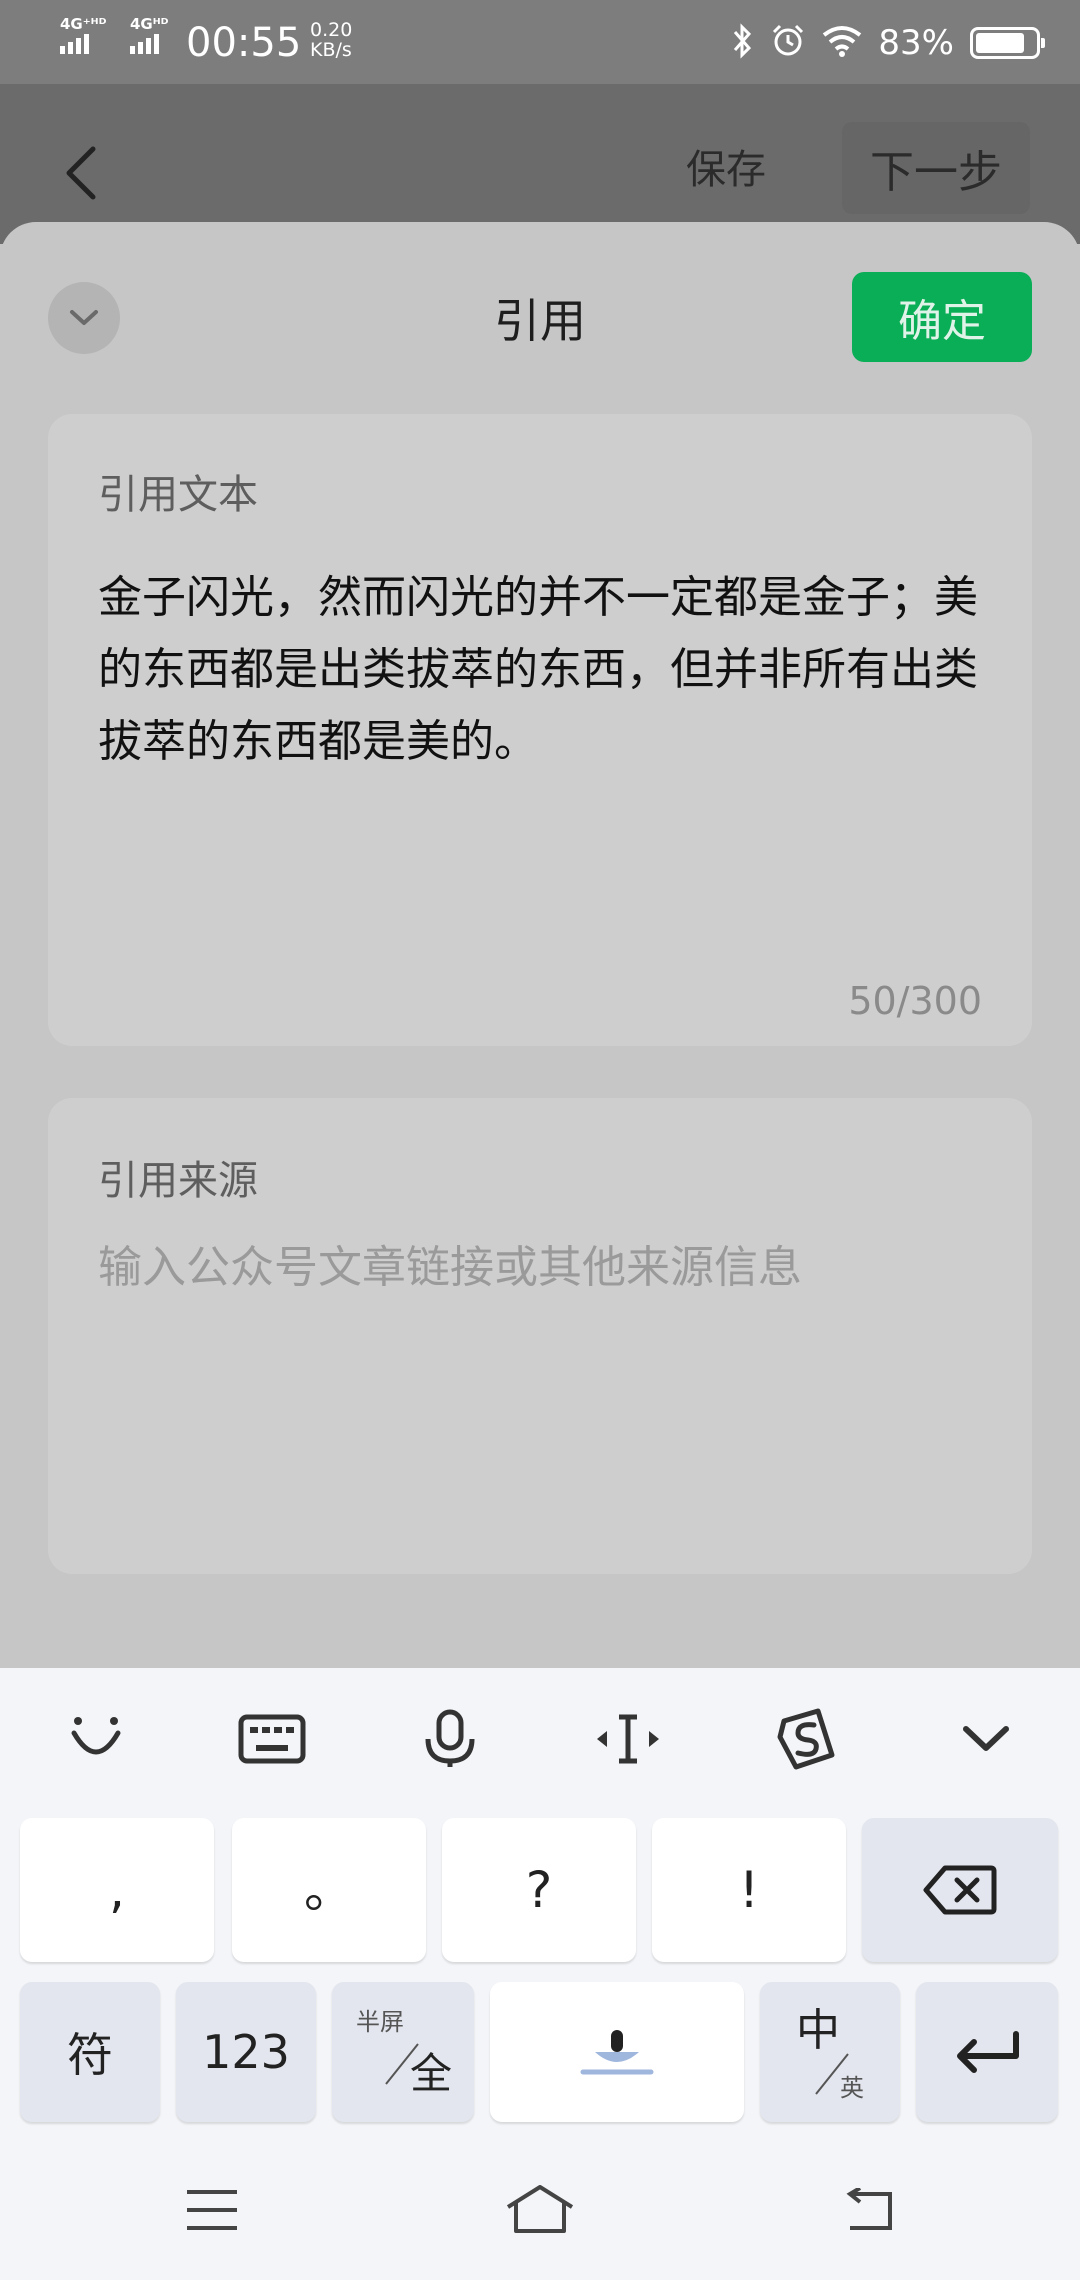  What do you see at coordinates (986, 1739) in the screenshot?
I see `hide-keyboard-icon` at bounding box center [986, 1739].